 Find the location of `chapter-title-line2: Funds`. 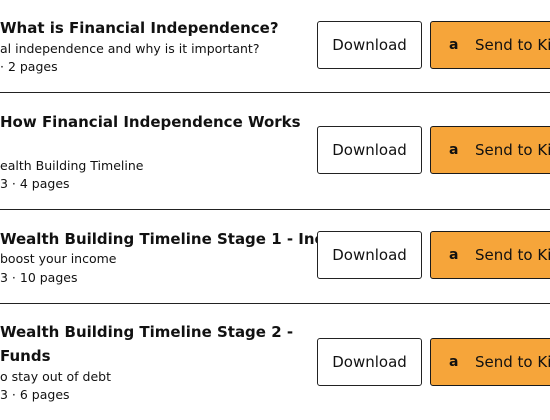

chapter-title-line2: Funds is located at coordinates (25, 356).